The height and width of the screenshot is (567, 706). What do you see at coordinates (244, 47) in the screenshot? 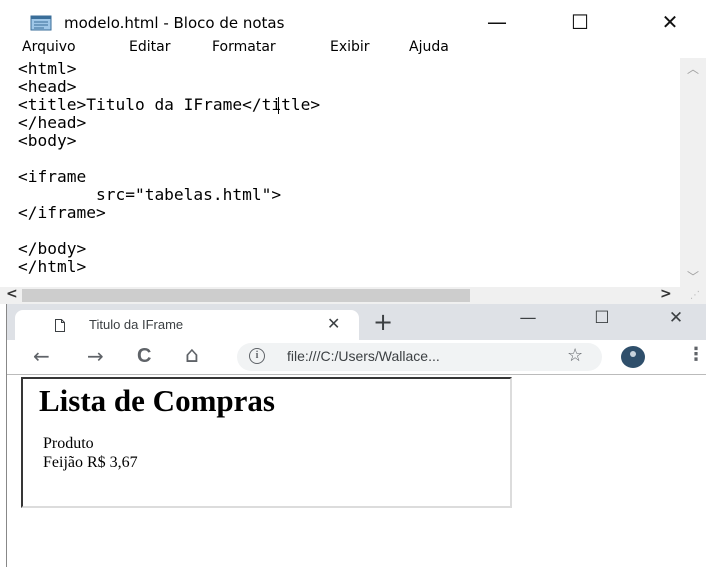
I see `menu-formatar: Formatar` at bounding box center [244, 47].